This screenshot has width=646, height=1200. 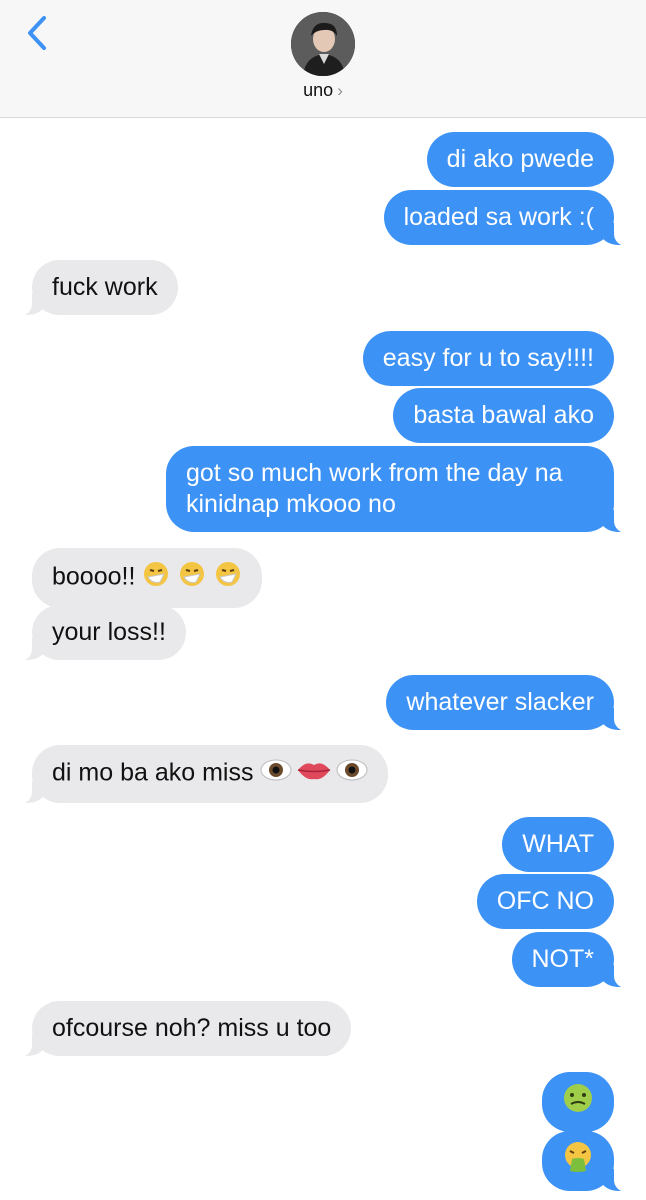 I want to click on message-text: kinidnap mkooo no, so click(x=291, y=504).